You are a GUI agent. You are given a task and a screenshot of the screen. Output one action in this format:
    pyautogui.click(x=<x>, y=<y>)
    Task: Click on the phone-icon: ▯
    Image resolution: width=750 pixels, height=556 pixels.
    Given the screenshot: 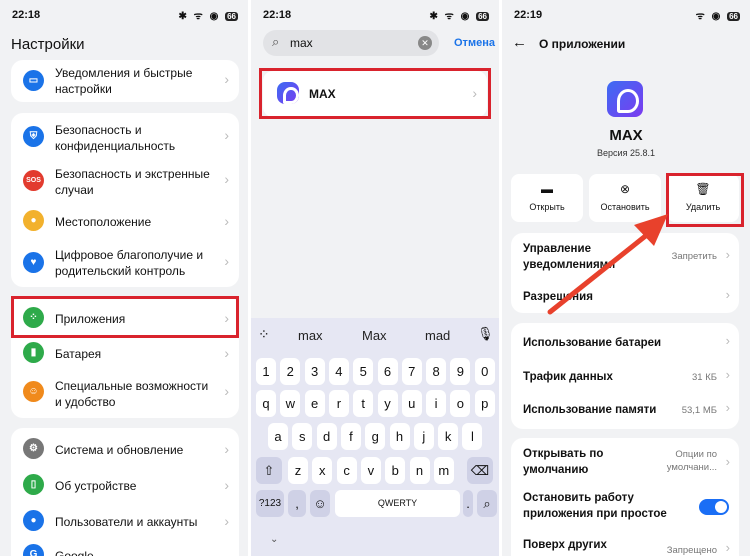 What is the action you would take?
    pyautogui.click(x=33, y=484)
    